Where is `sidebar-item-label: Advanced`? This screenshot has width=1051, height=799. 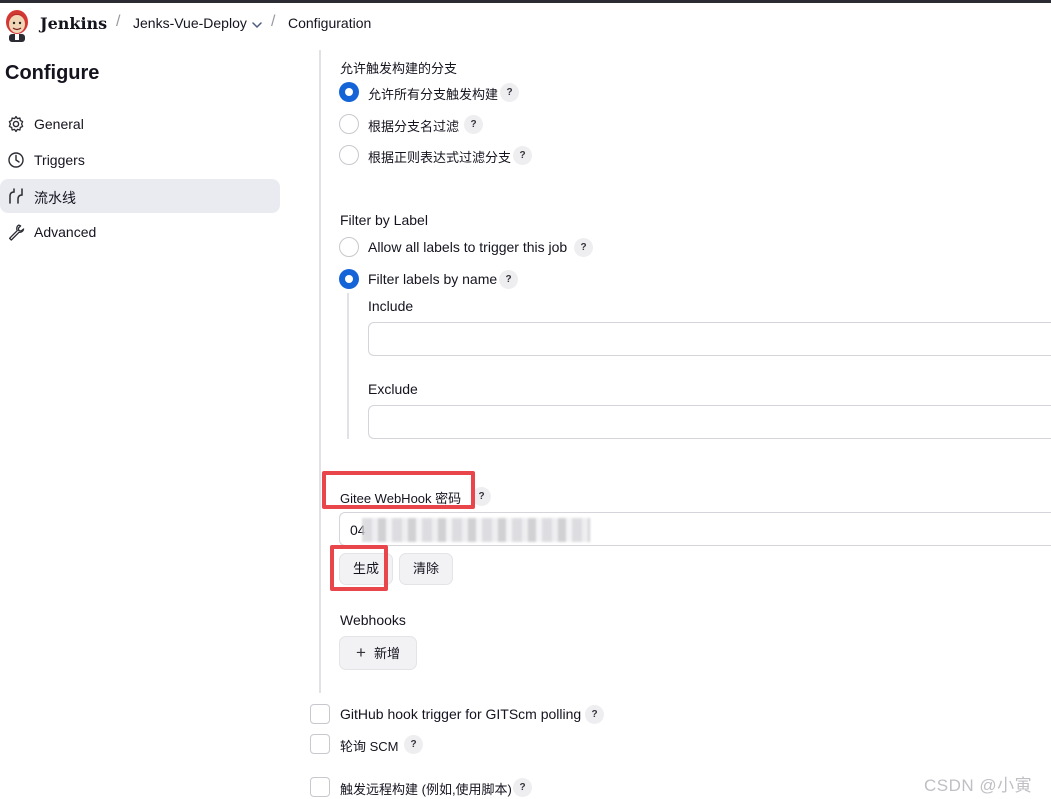 sidebar-item-label: Advanced is located at coordinates (65, 232).